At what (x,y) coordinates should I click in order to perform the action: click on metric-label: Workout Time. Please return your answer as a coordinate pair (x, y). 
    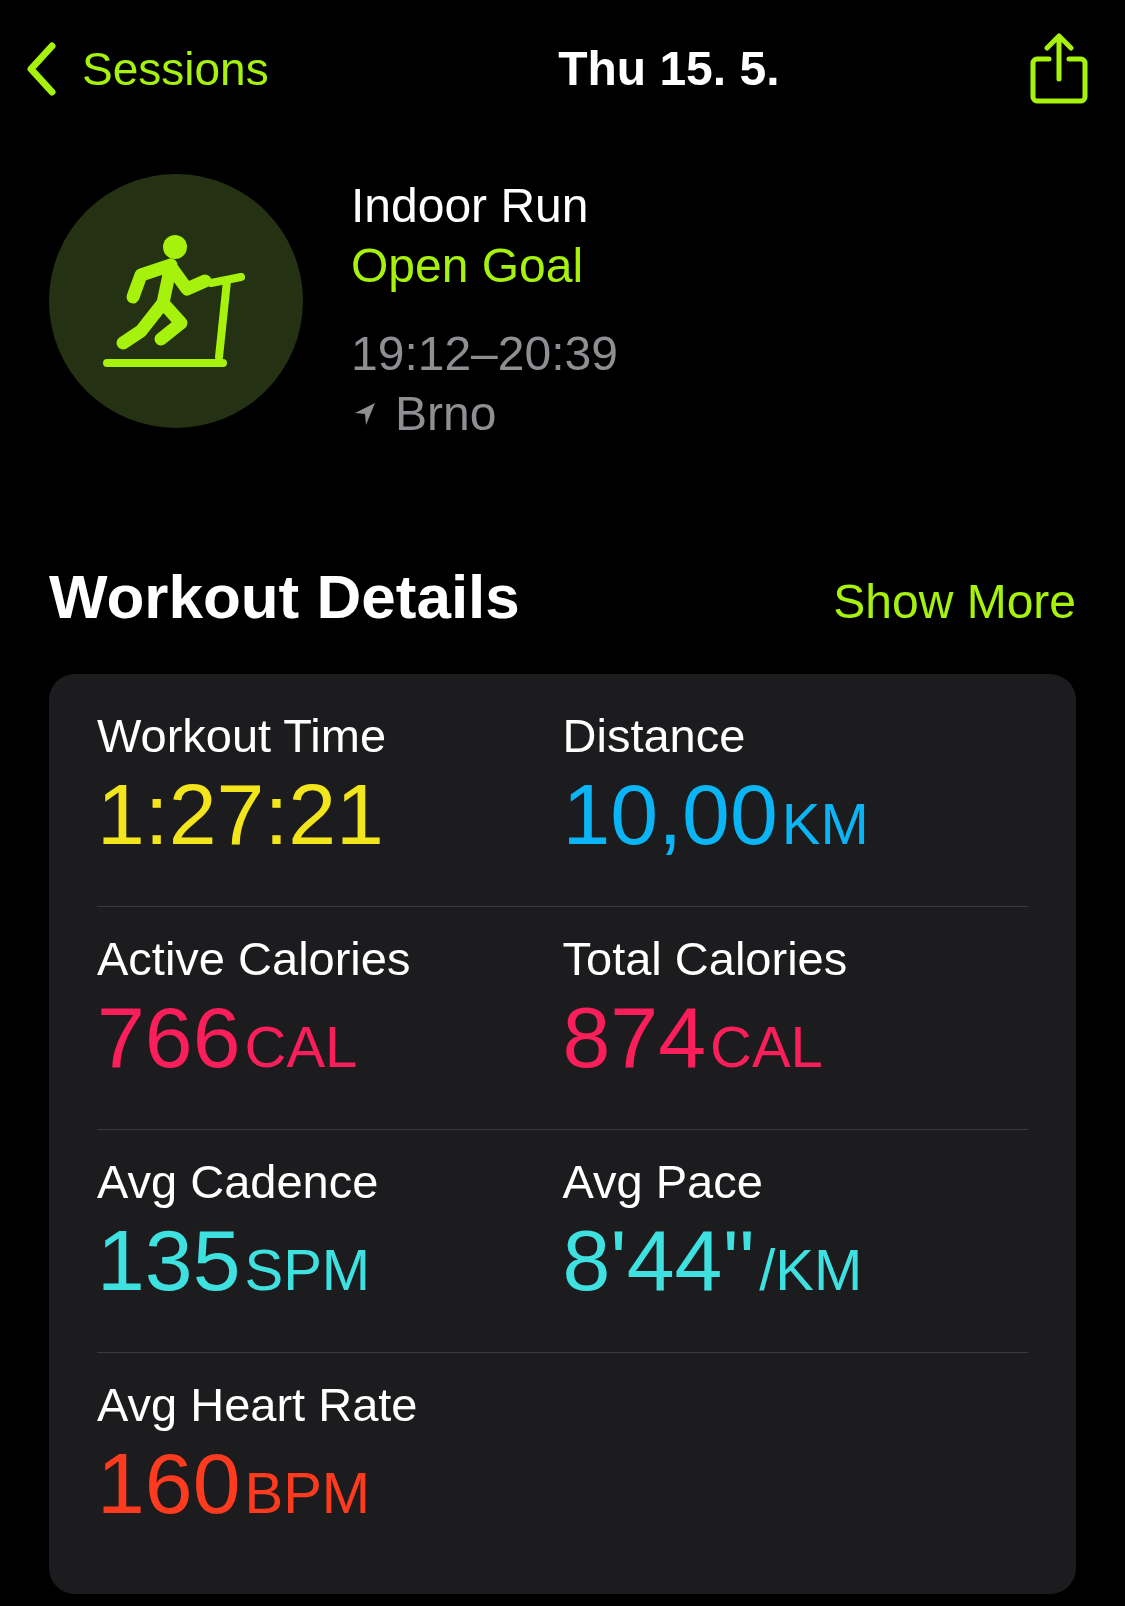
    Looking at the image, I should click on (242, 736).